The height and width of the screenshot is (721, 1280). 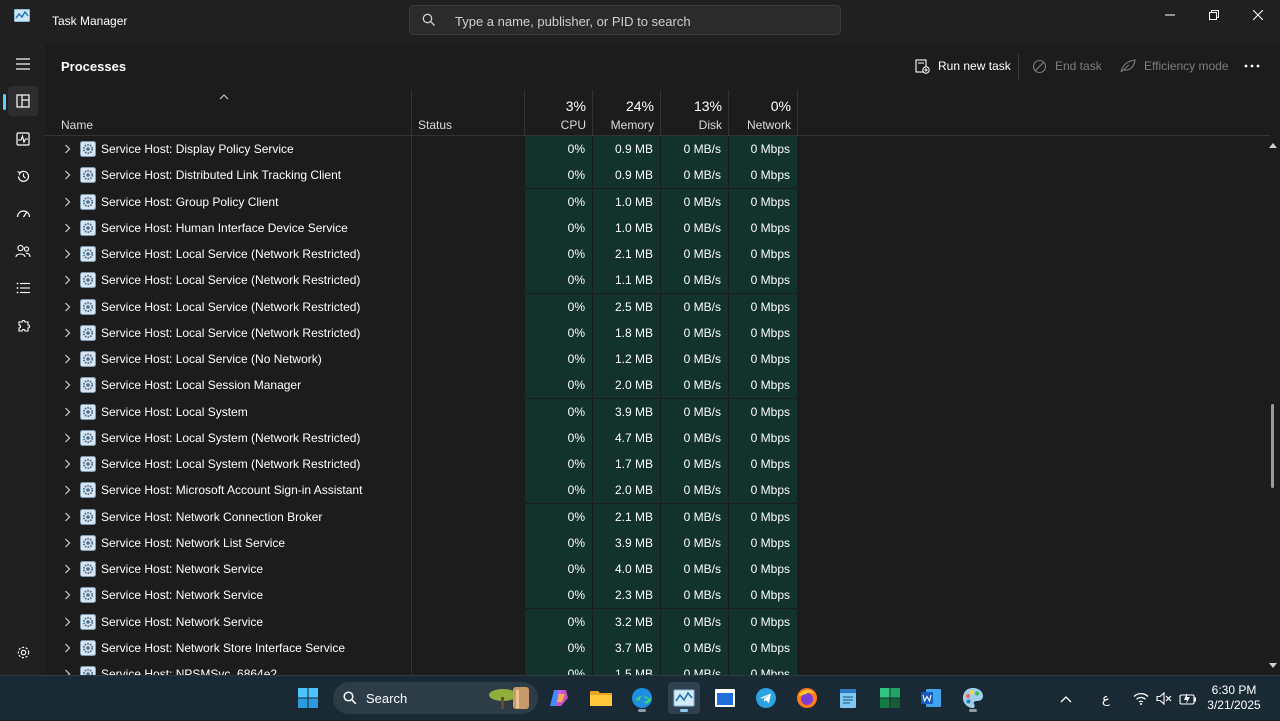 What do you see at coordinates (1067, 66) in the screenshot?
I see `end-task-button: End task` at bounding box center [1067, 66].